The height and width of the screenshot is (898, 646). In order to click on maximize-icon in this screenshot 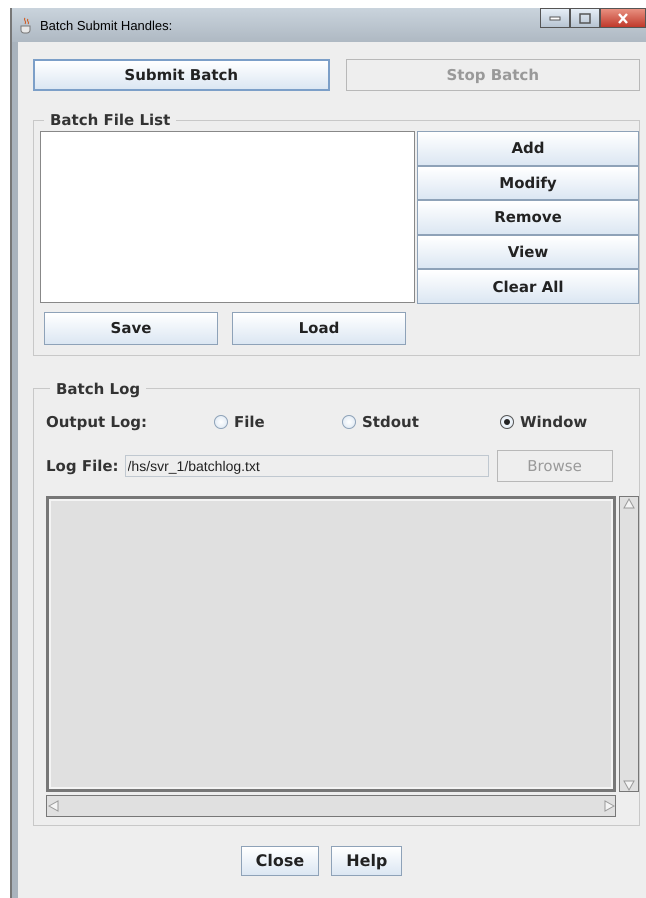, I will do `click(585, 18)`.